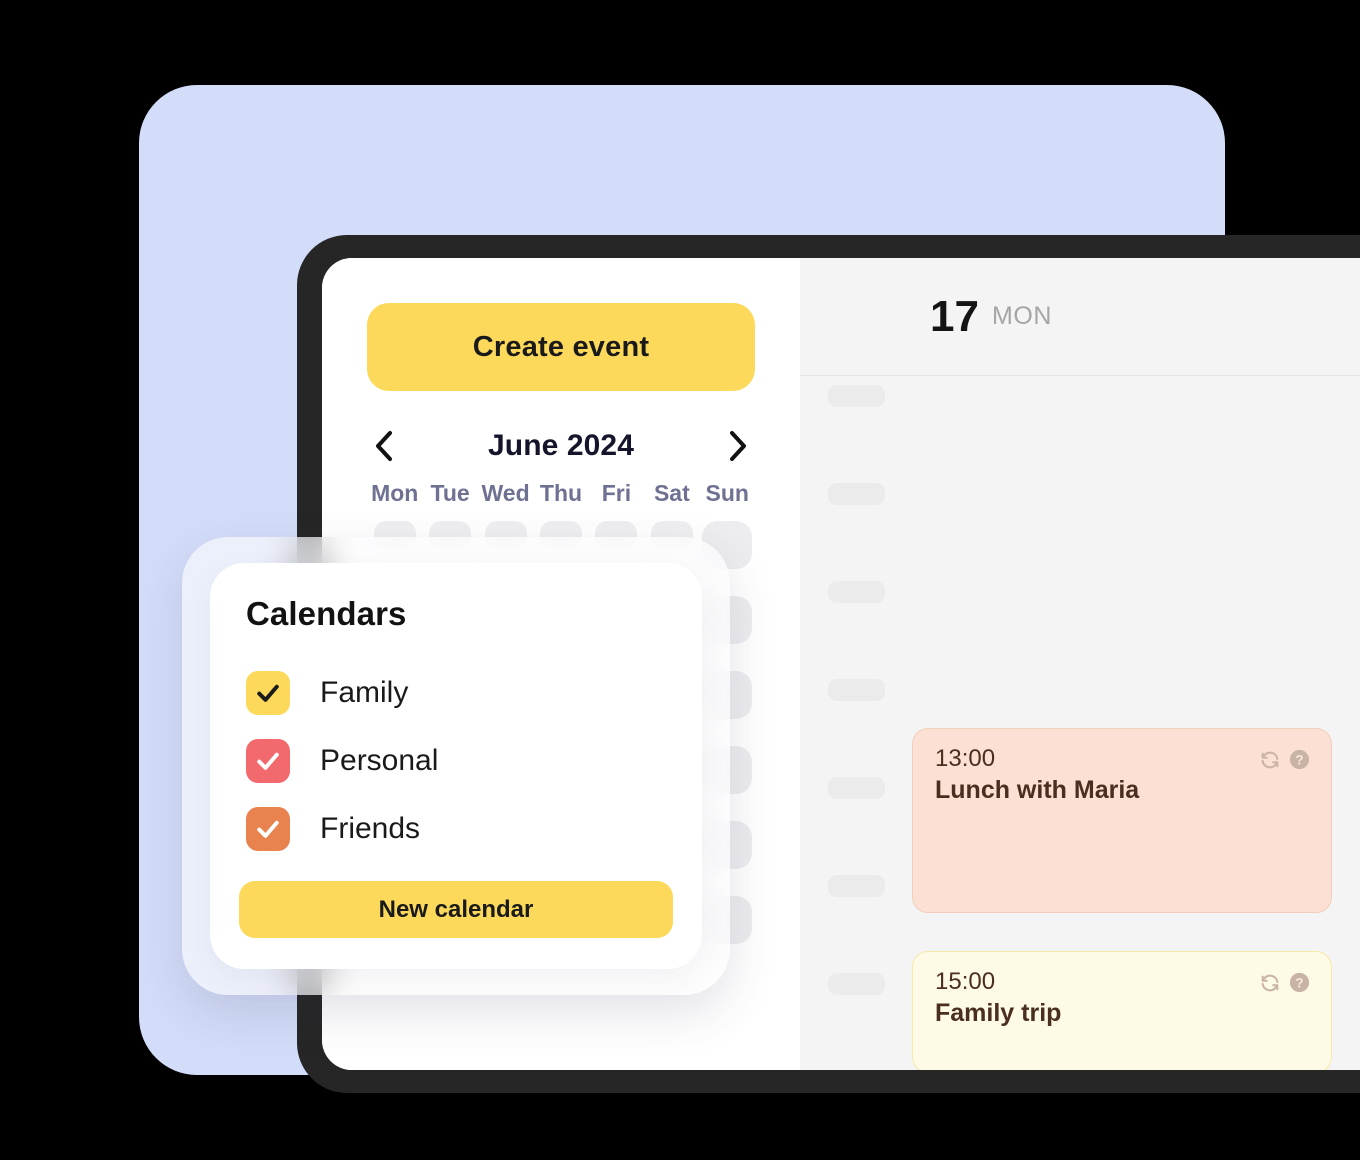  I want to click on calendar-list-item: Friends, so click(456, 829).